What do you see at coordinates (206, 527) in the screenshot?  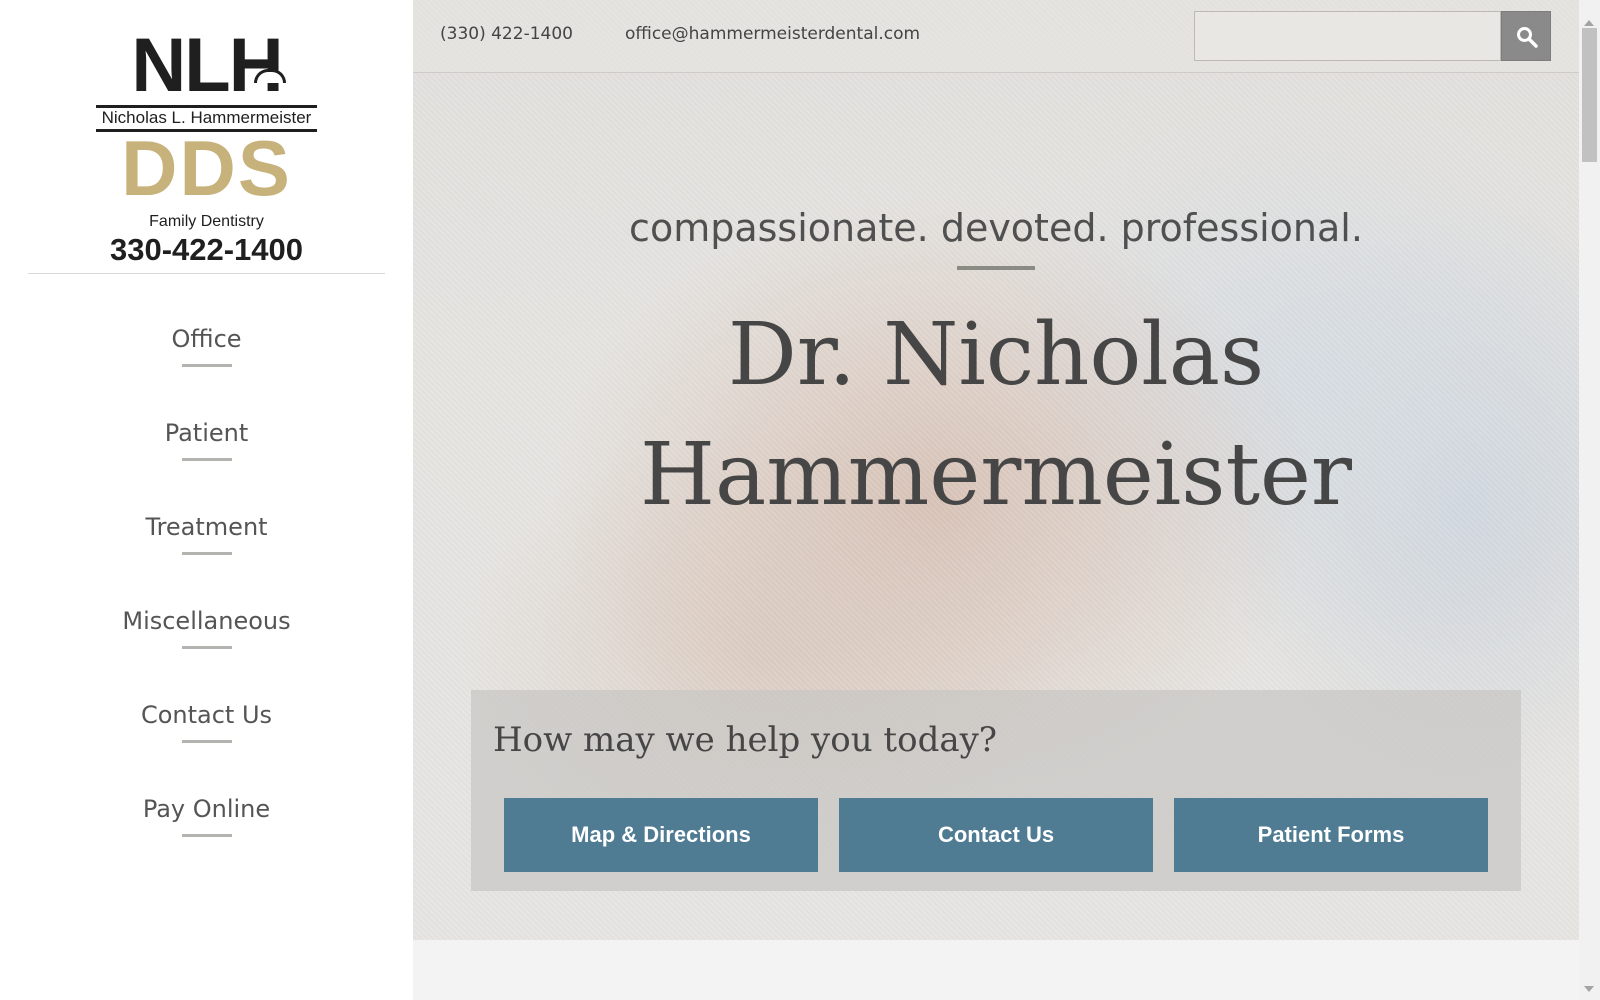 I see `nav-link-treatment: Treatment` at bounding box center [206, 527].